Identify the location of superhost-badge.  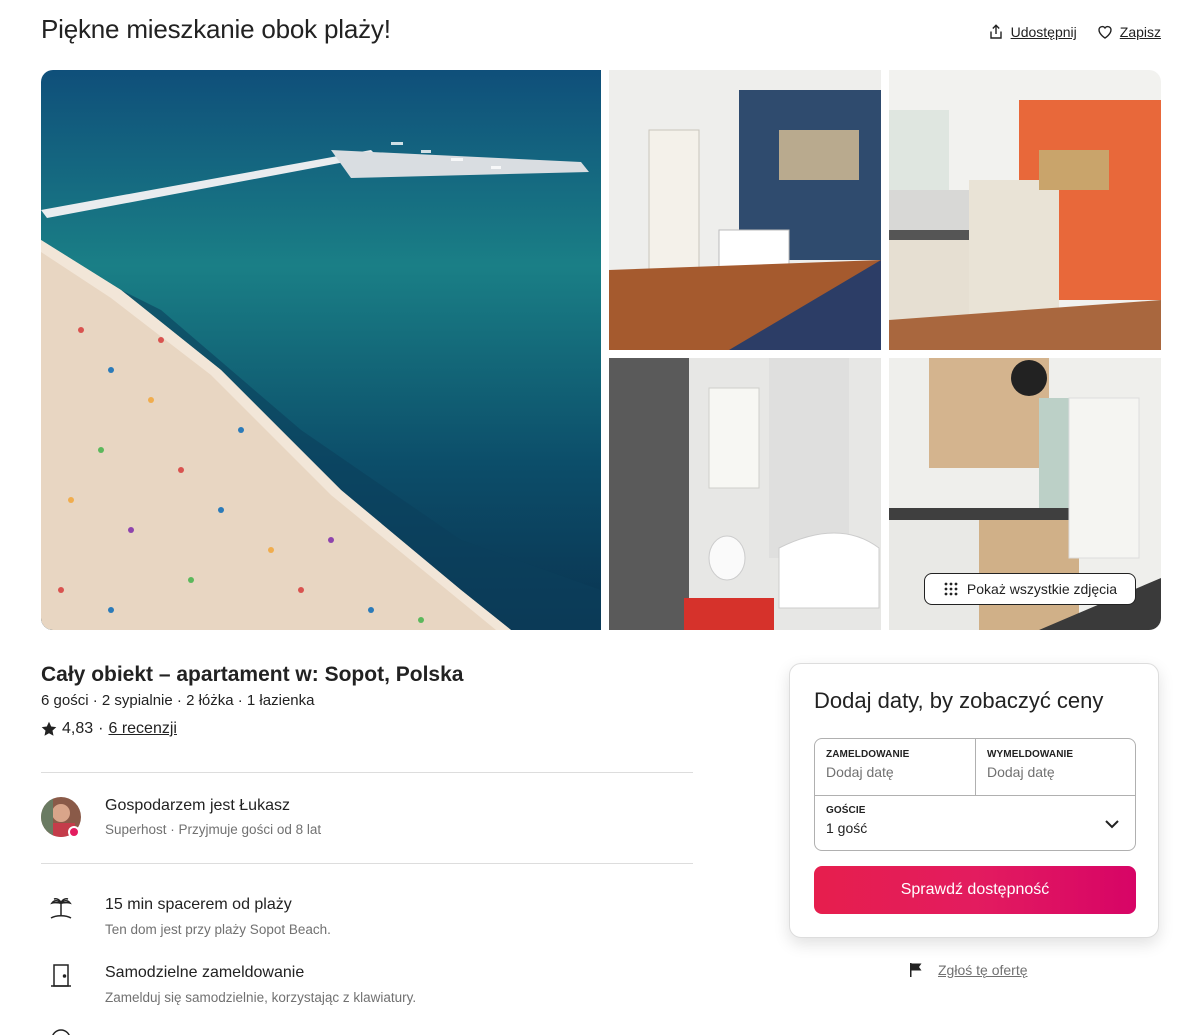
(74, 832).